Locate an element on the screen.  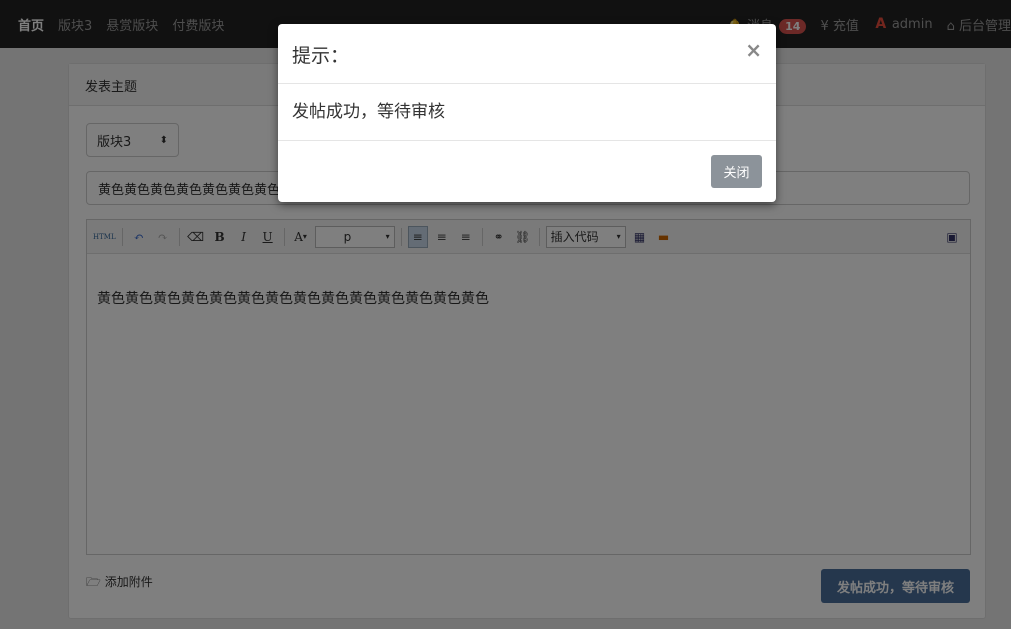
close-icon: × is located at coordinates (753, 50).